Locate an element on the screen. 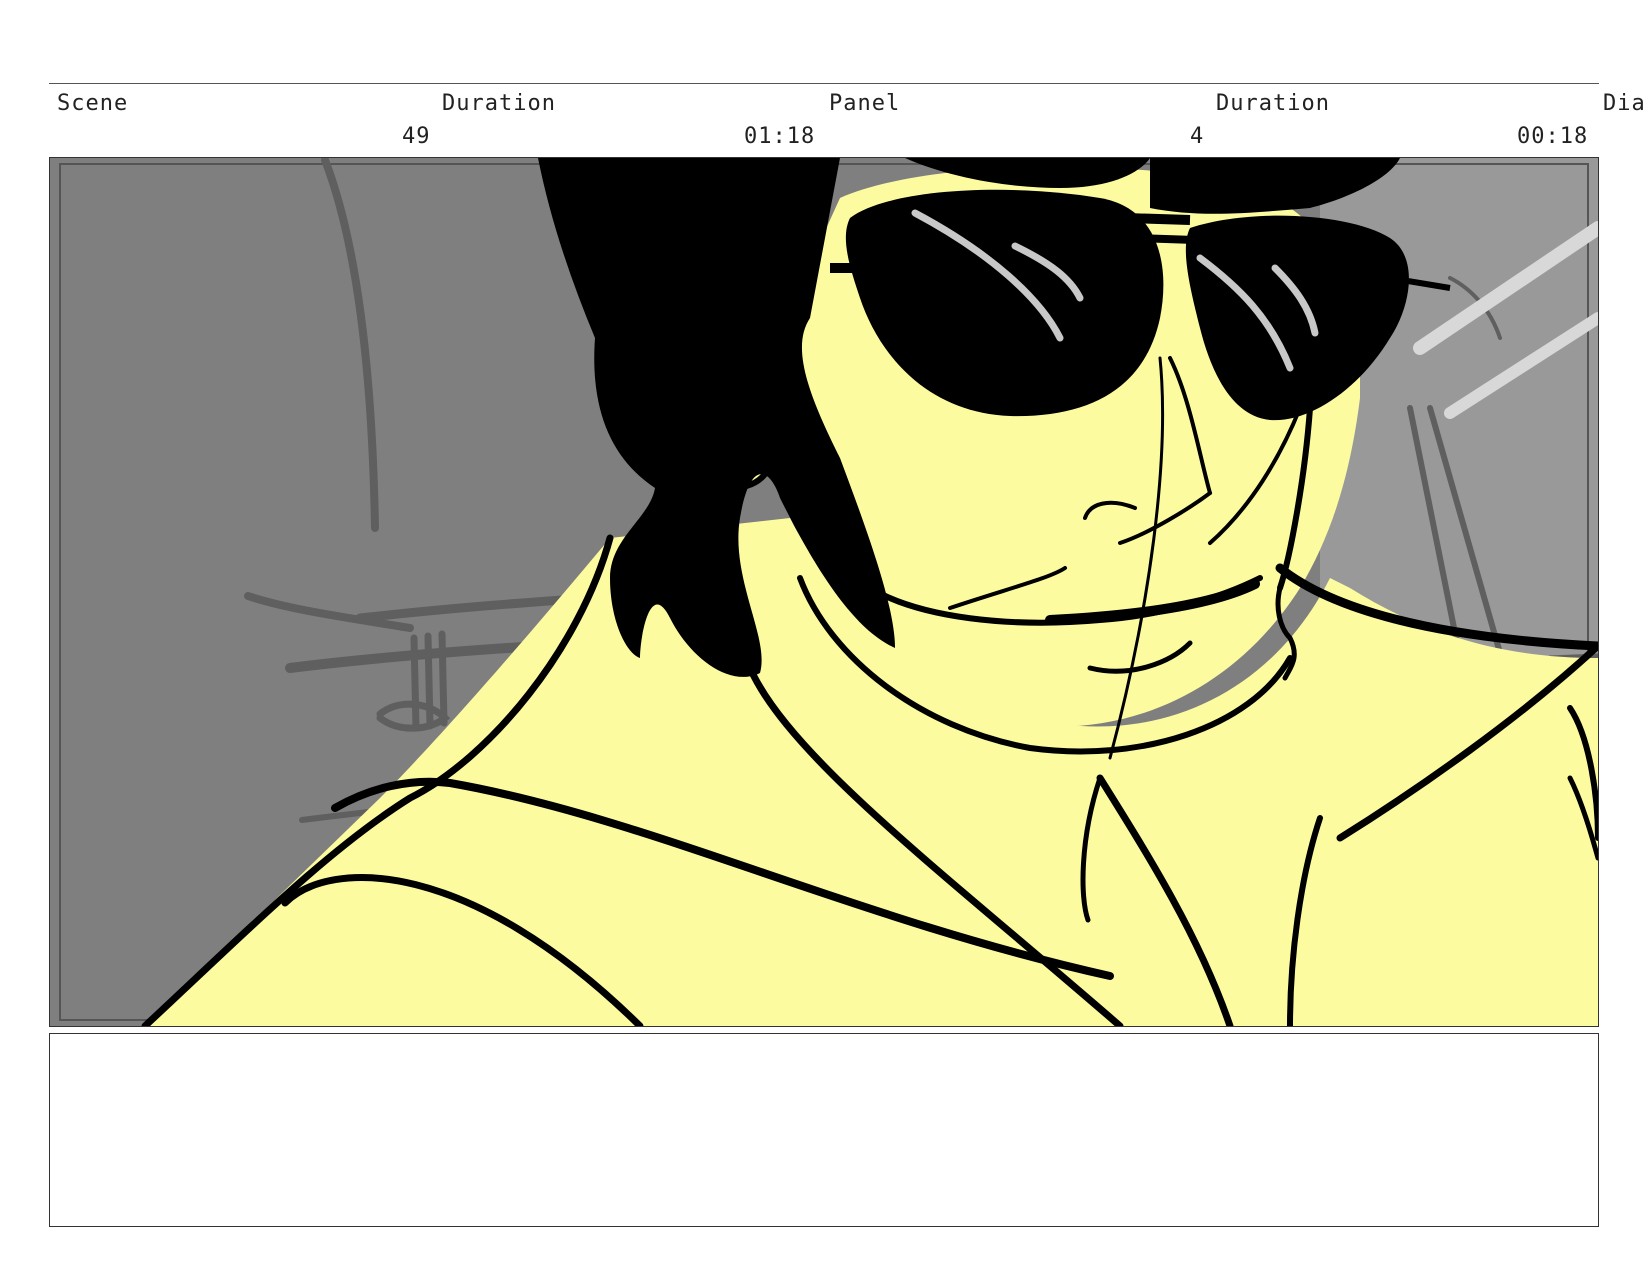  panel-label: Panel is located at coordinates (865, 103).